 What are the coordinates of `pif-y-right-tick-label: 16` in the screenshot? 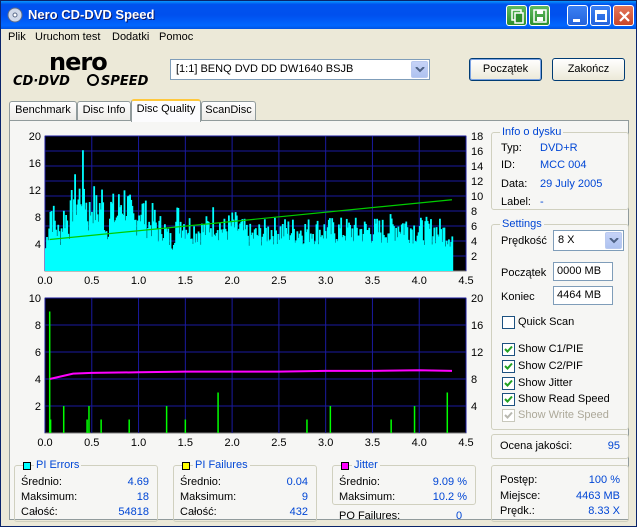 It's located at (477, 326).